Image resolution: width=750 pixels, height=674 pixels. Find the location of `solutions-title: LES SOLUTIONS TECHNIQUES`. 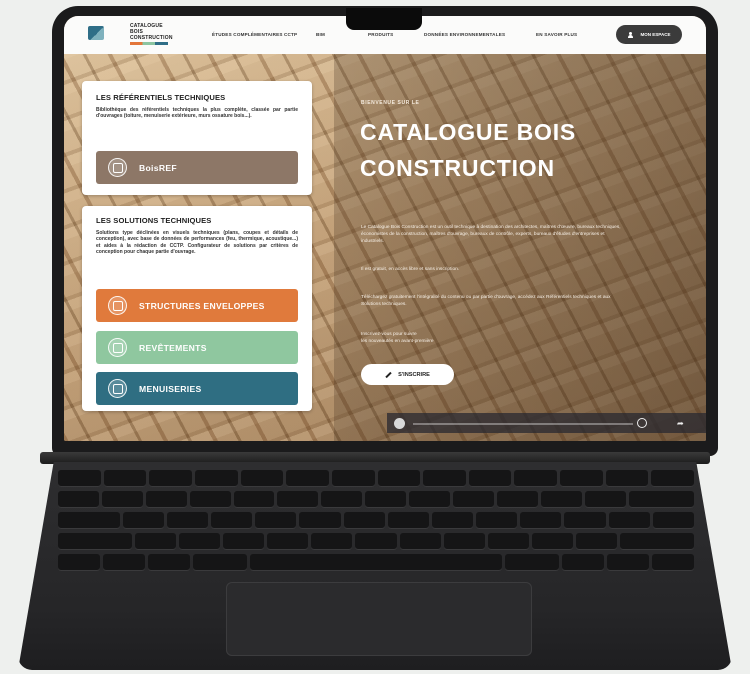

solutions-title: LES SOLUTIONS TECHNIQUES is located at coordinates (154, 220).